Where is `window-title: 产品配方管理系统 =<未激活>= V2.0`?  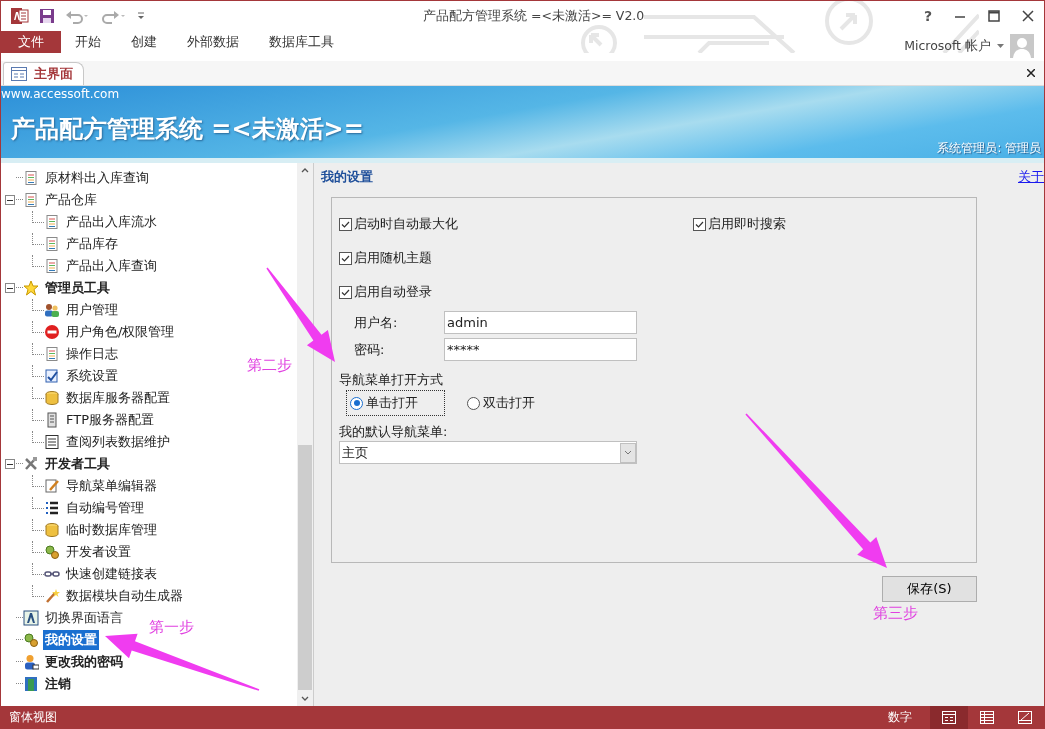 window-title: 产品配方管理系统 =<未激活>= V2.0 is located at coordinates (534, 16).